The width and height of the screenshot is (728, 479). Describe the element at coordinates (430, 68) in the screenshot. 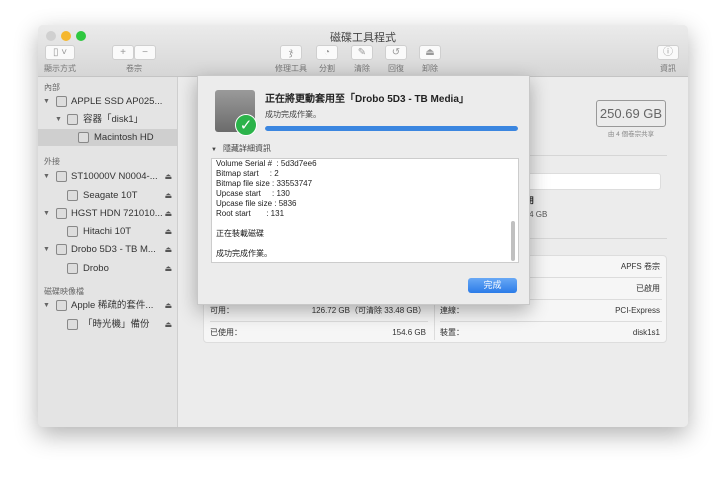

I see `unmount-label: 卸除` at that location.